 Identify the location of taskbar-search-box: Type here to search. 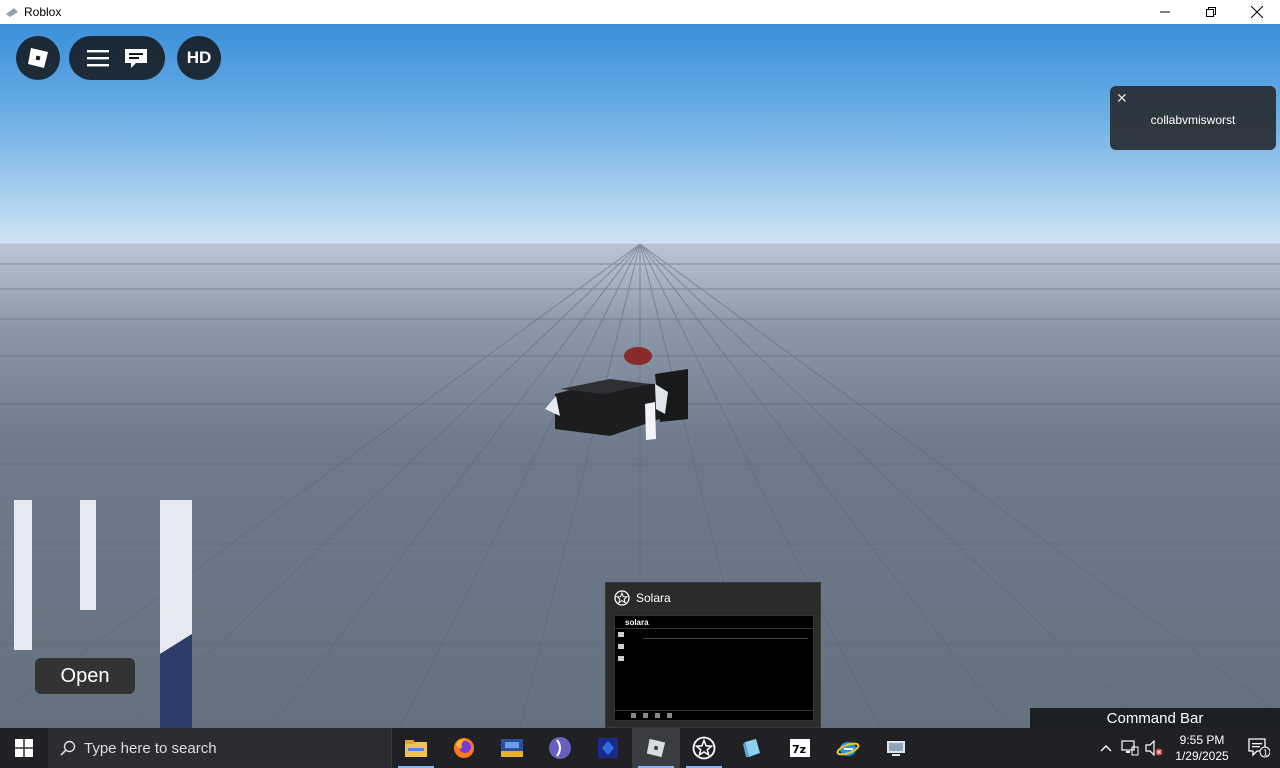
(220, 748).